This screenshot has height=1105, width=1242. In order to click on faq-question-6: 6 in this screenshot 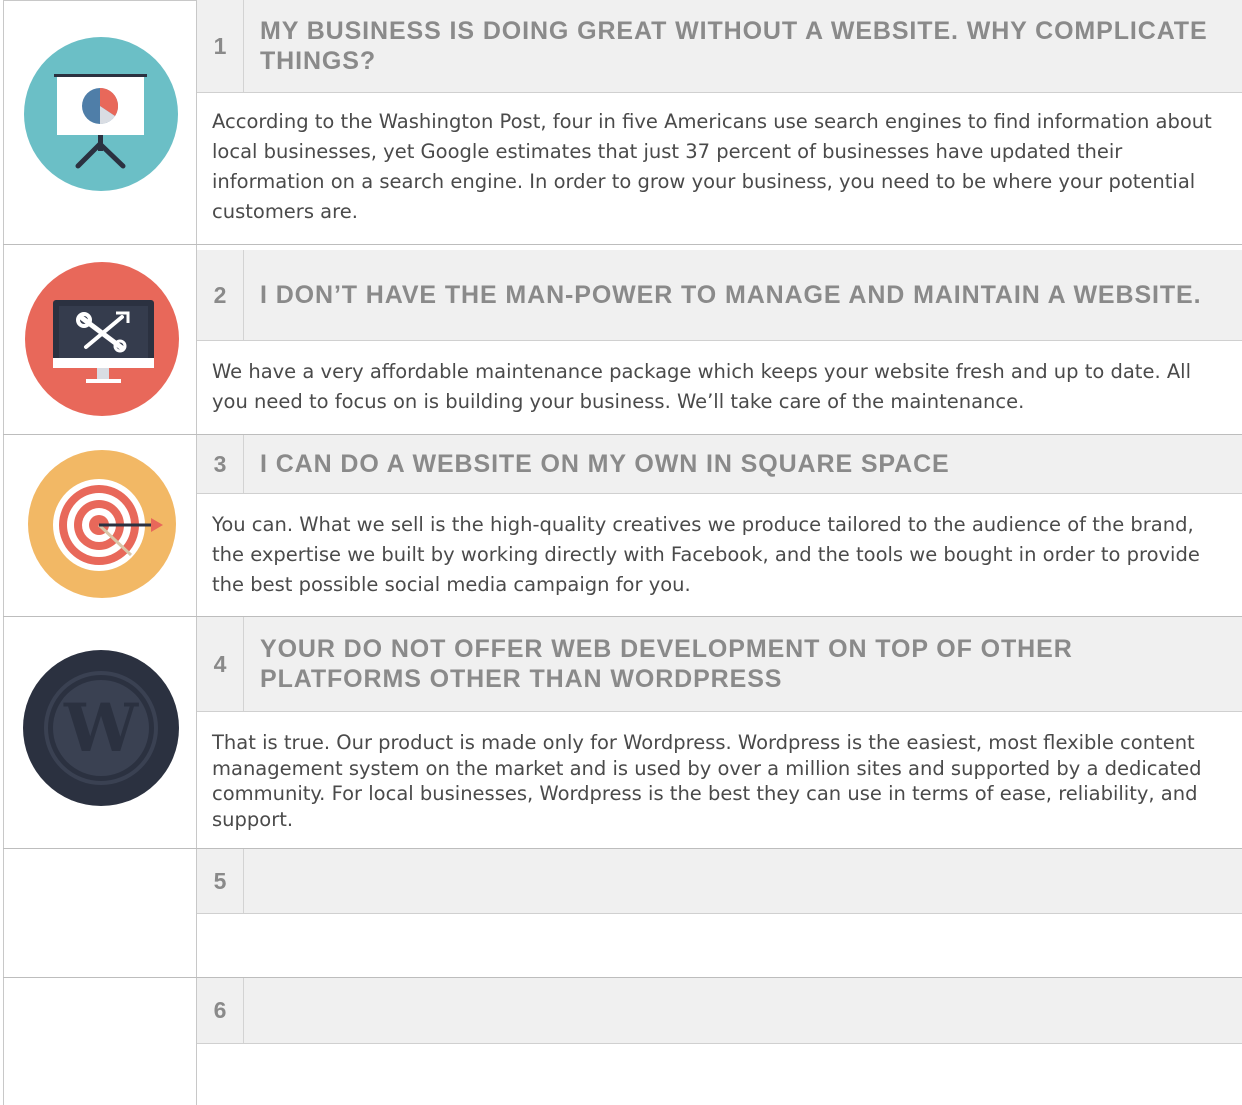, I will do `click(719, 1011)`.